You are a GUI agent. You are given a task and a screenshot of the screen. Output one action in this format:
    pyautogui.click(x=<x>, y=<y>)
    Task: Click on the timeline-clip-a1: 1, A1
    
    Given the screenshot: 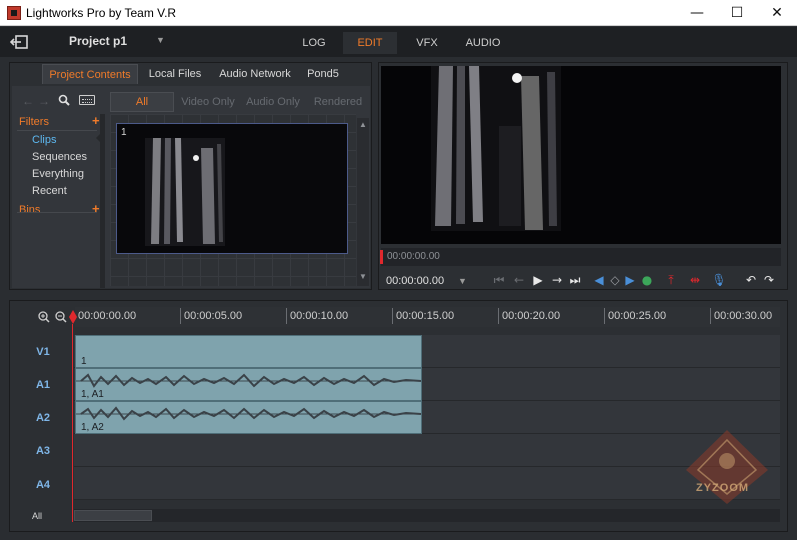 What is the action you would take?
    pyautogui.click(x=248, y=384)
    